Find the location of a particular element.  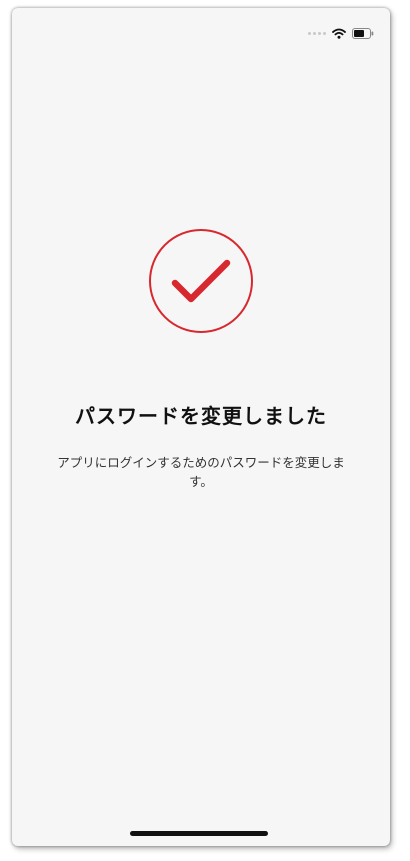

wifi-icon is located at coordinates (339, 33).